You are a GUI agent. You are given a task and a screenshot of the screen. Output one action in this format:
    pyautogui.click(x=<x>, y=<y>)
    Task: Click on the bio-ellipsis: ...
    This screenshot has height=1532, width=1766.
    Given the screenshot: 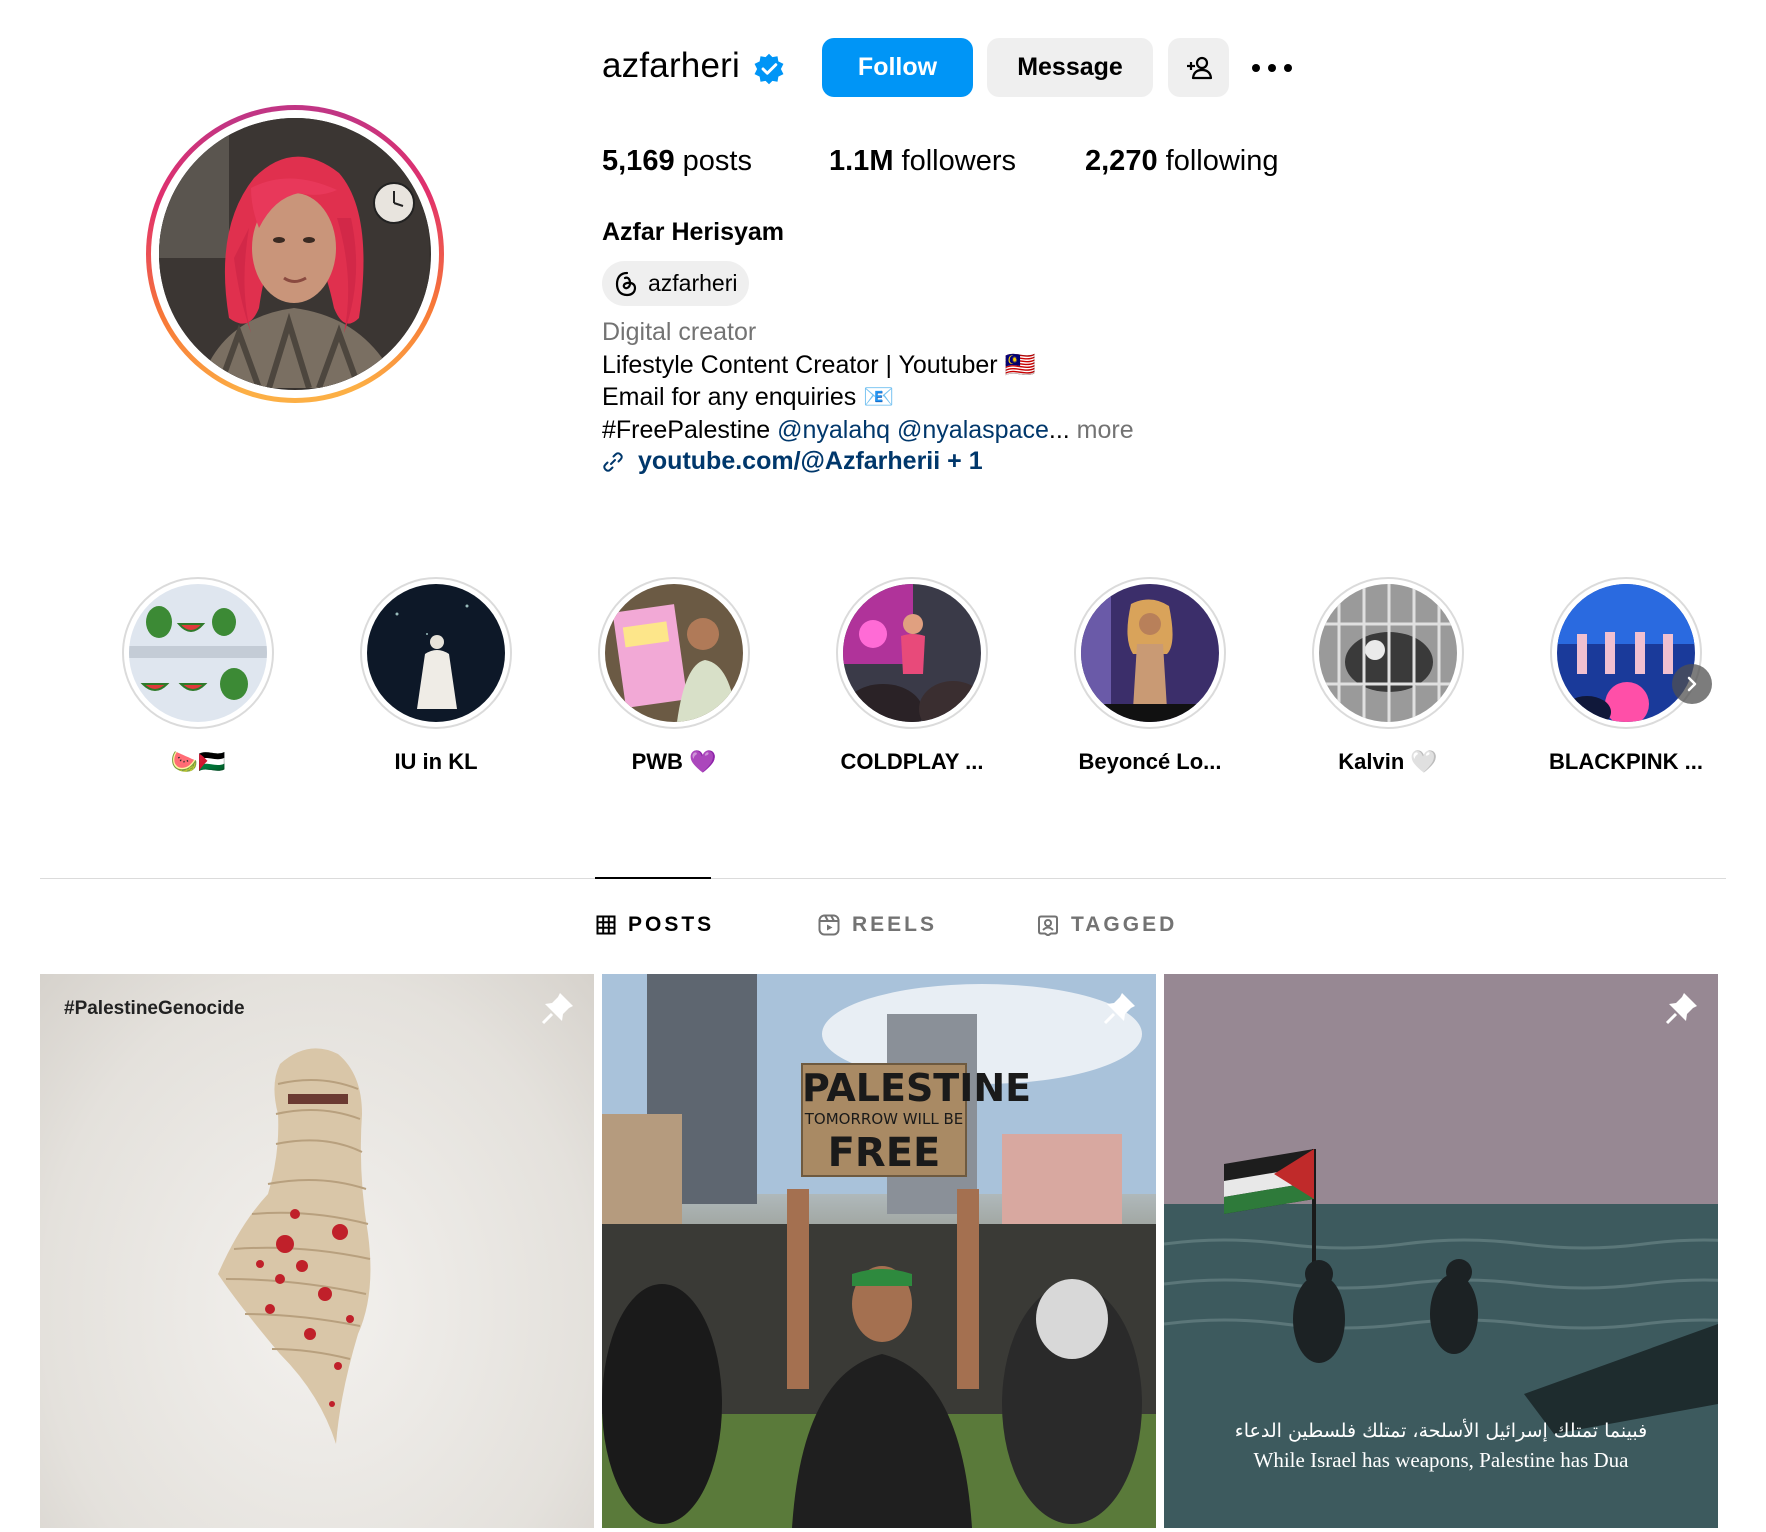 What is the action you would take?
    pyautogui.click(x=1059, y=430)
    